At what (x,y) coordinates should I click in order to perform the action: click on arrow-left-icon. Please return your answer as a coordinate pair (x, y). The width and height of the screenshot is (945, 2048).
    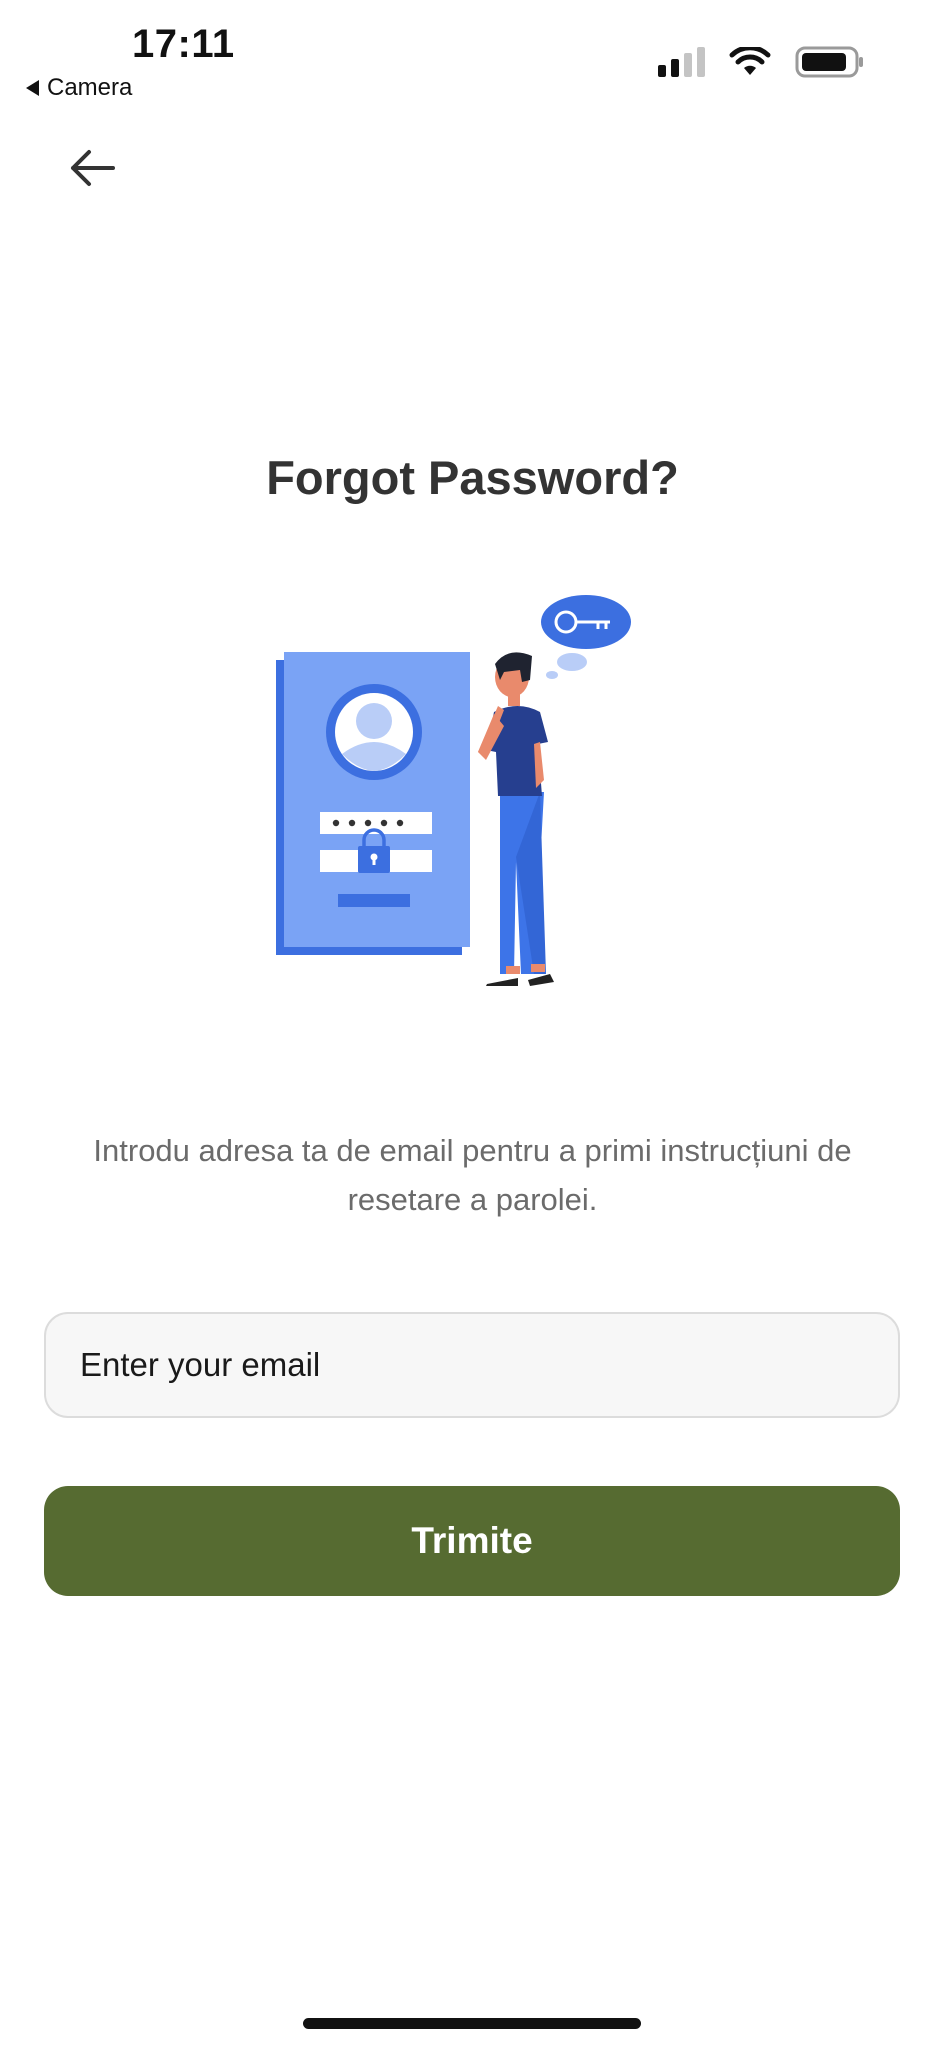
    Looking at the image, I should click on (93, 168).